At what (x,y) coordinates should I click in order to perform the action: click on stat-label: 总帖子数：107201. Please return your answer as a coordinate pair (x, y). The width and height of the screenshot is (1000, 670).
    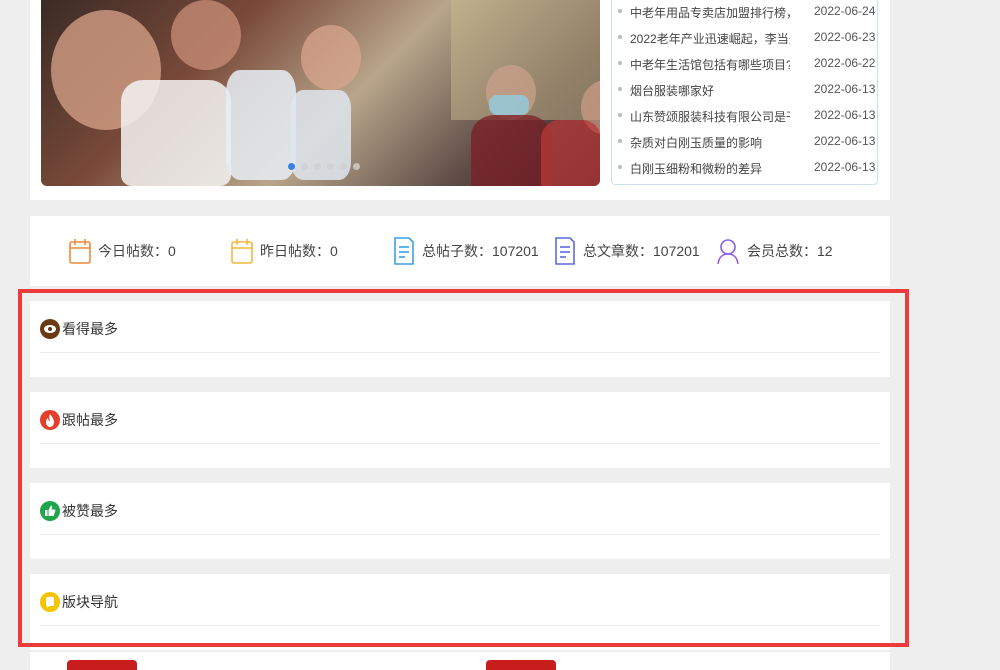
    Looking at the image, I should click on (480, 251).